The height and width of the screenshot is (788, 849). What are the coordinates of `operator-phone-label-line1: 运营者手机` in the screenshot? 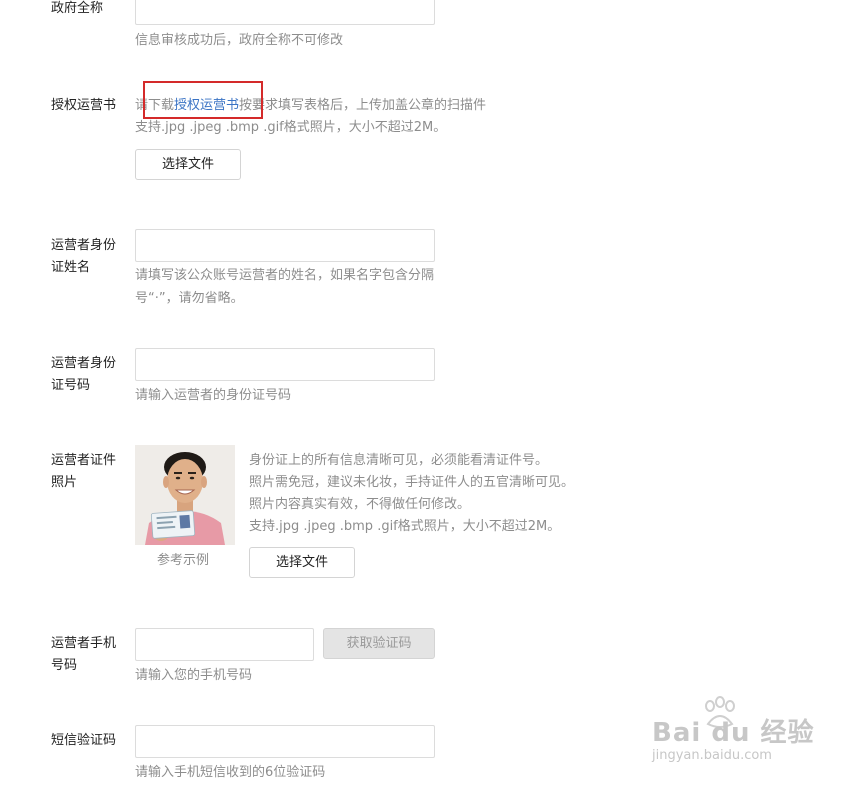 It's located at (84, 643).